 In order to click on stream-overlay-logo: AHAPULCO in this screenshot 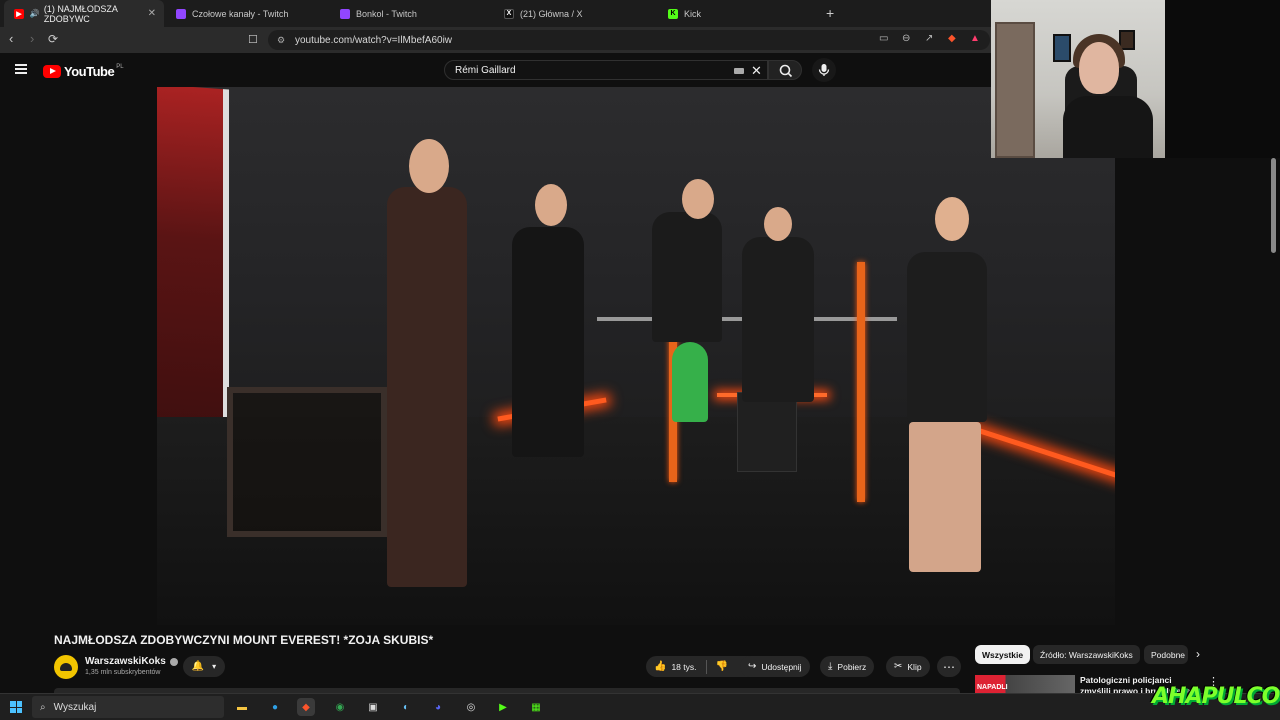, I will do `click(1216, 696)`.